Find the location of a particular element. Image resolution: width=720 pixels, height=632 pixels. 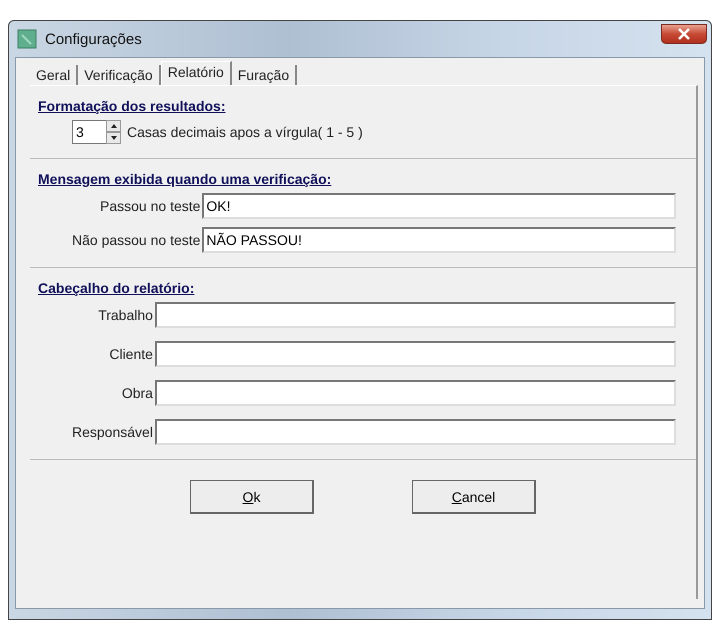

close-button is located at coordinates (684, 34).